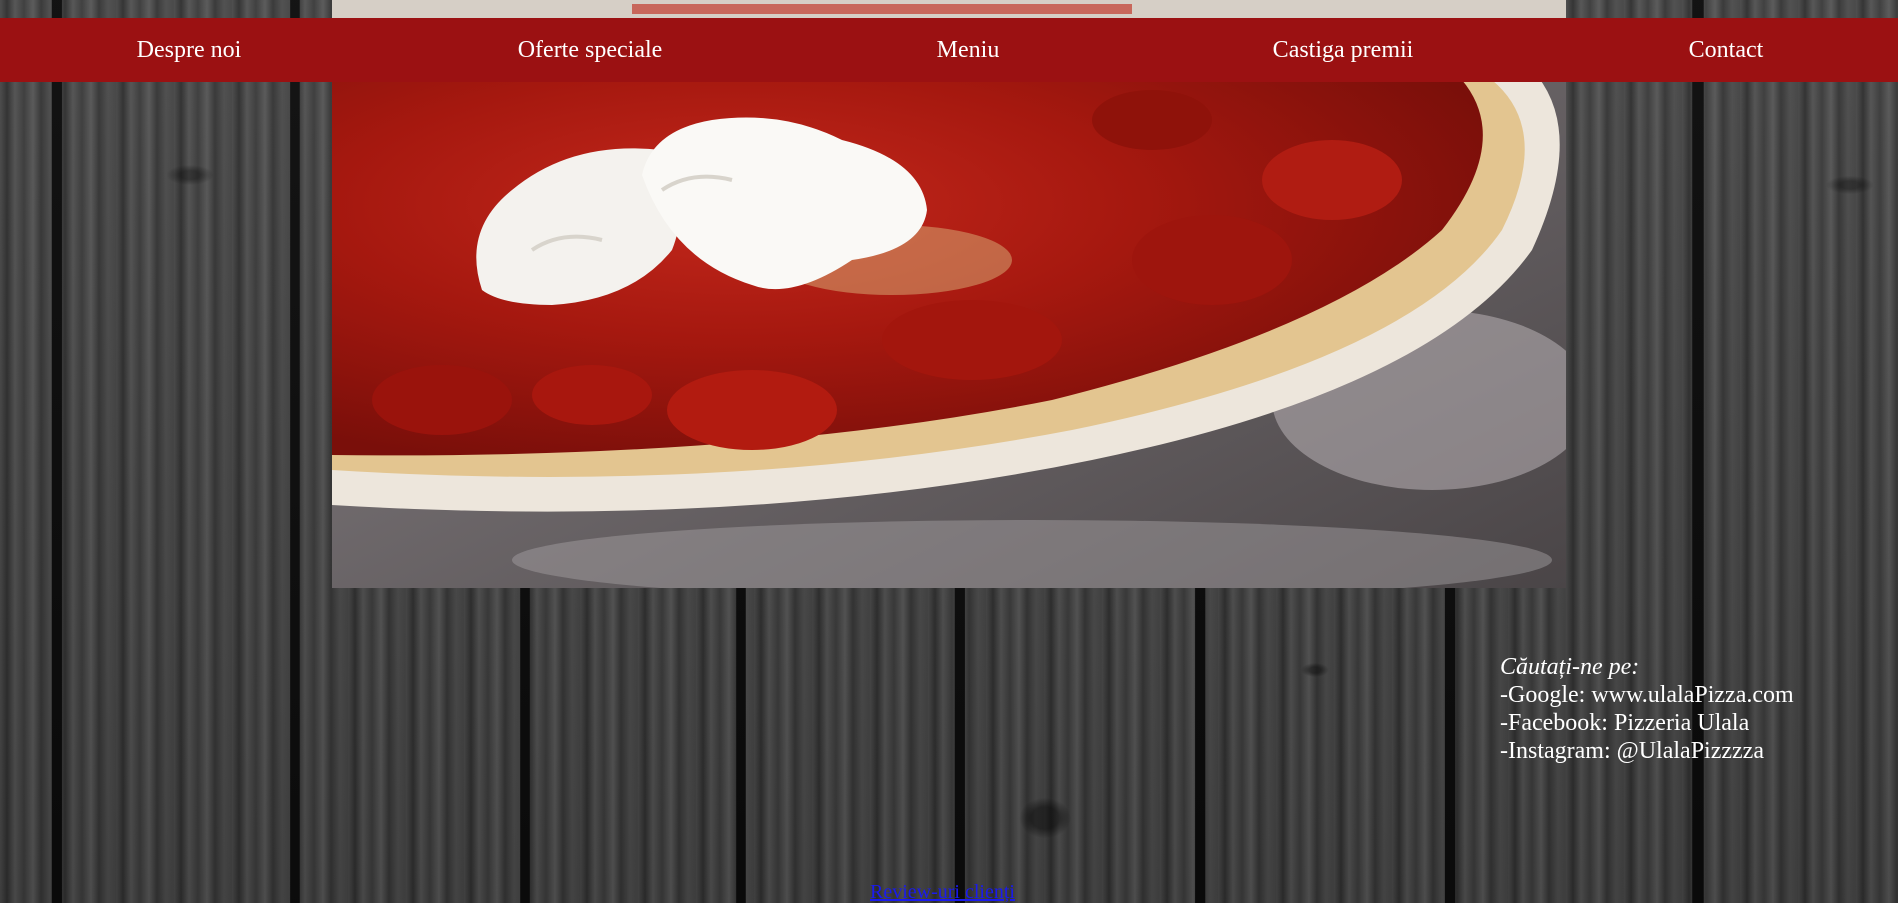 This screenshot has height=903, width=1898. What do you see at coordinates (1570, 667) in the screenshot?
I see `search-info-heading: Căutați-ne pe:` at bounding box center [1570, 667].